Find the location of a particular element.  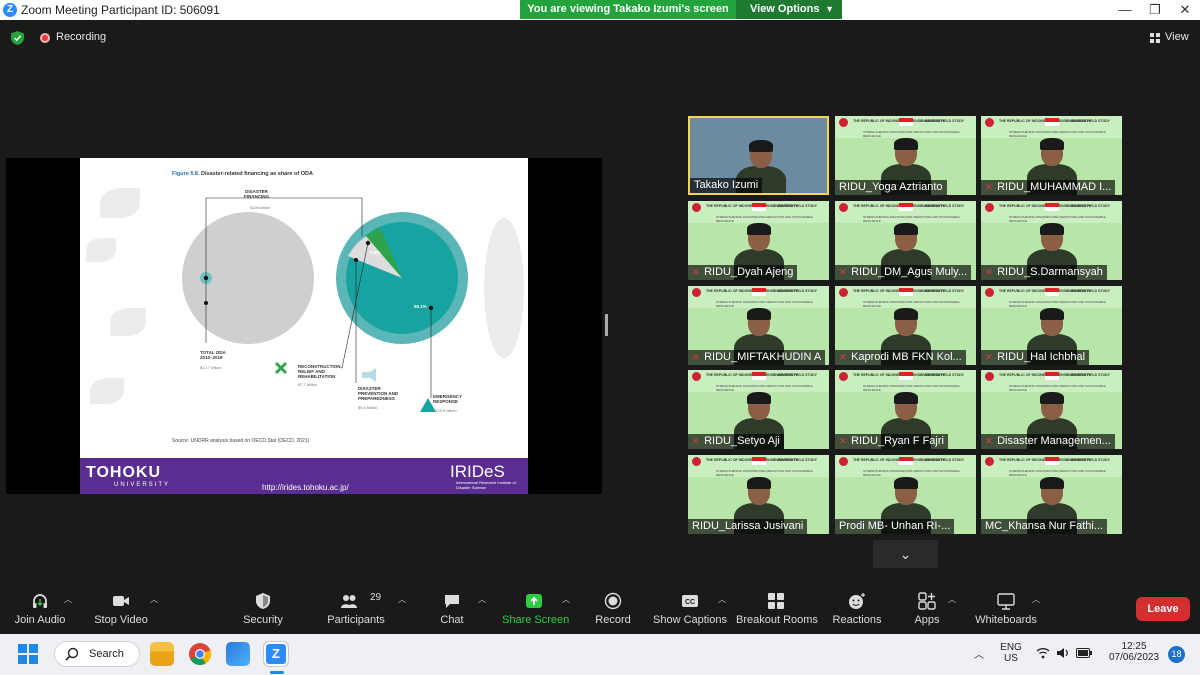

participant-name: RIDU_S.Darmansyah is located at coordinates (1050, 272).